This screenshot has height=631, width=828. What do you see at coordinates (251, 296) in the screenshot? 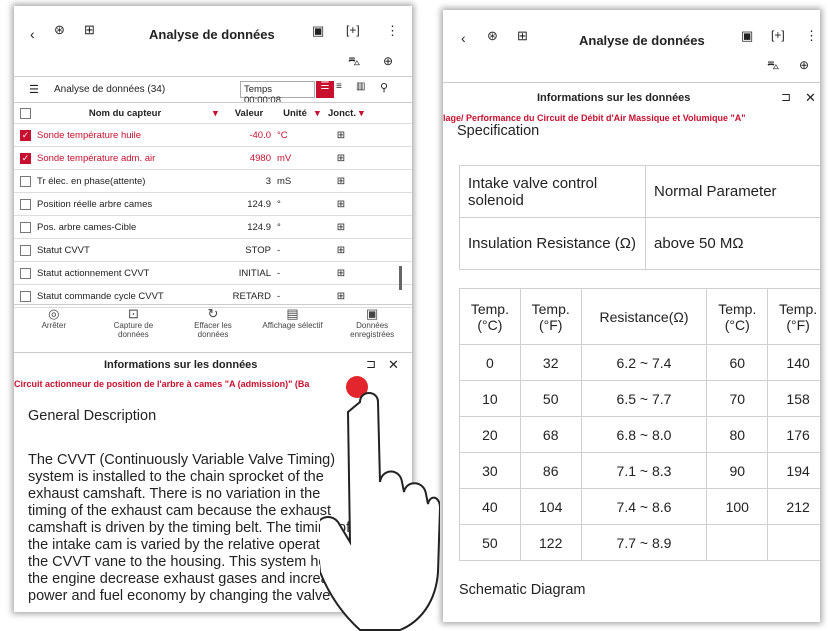
I see `sensor-value: RETARD` at bounding box center [251, 296].